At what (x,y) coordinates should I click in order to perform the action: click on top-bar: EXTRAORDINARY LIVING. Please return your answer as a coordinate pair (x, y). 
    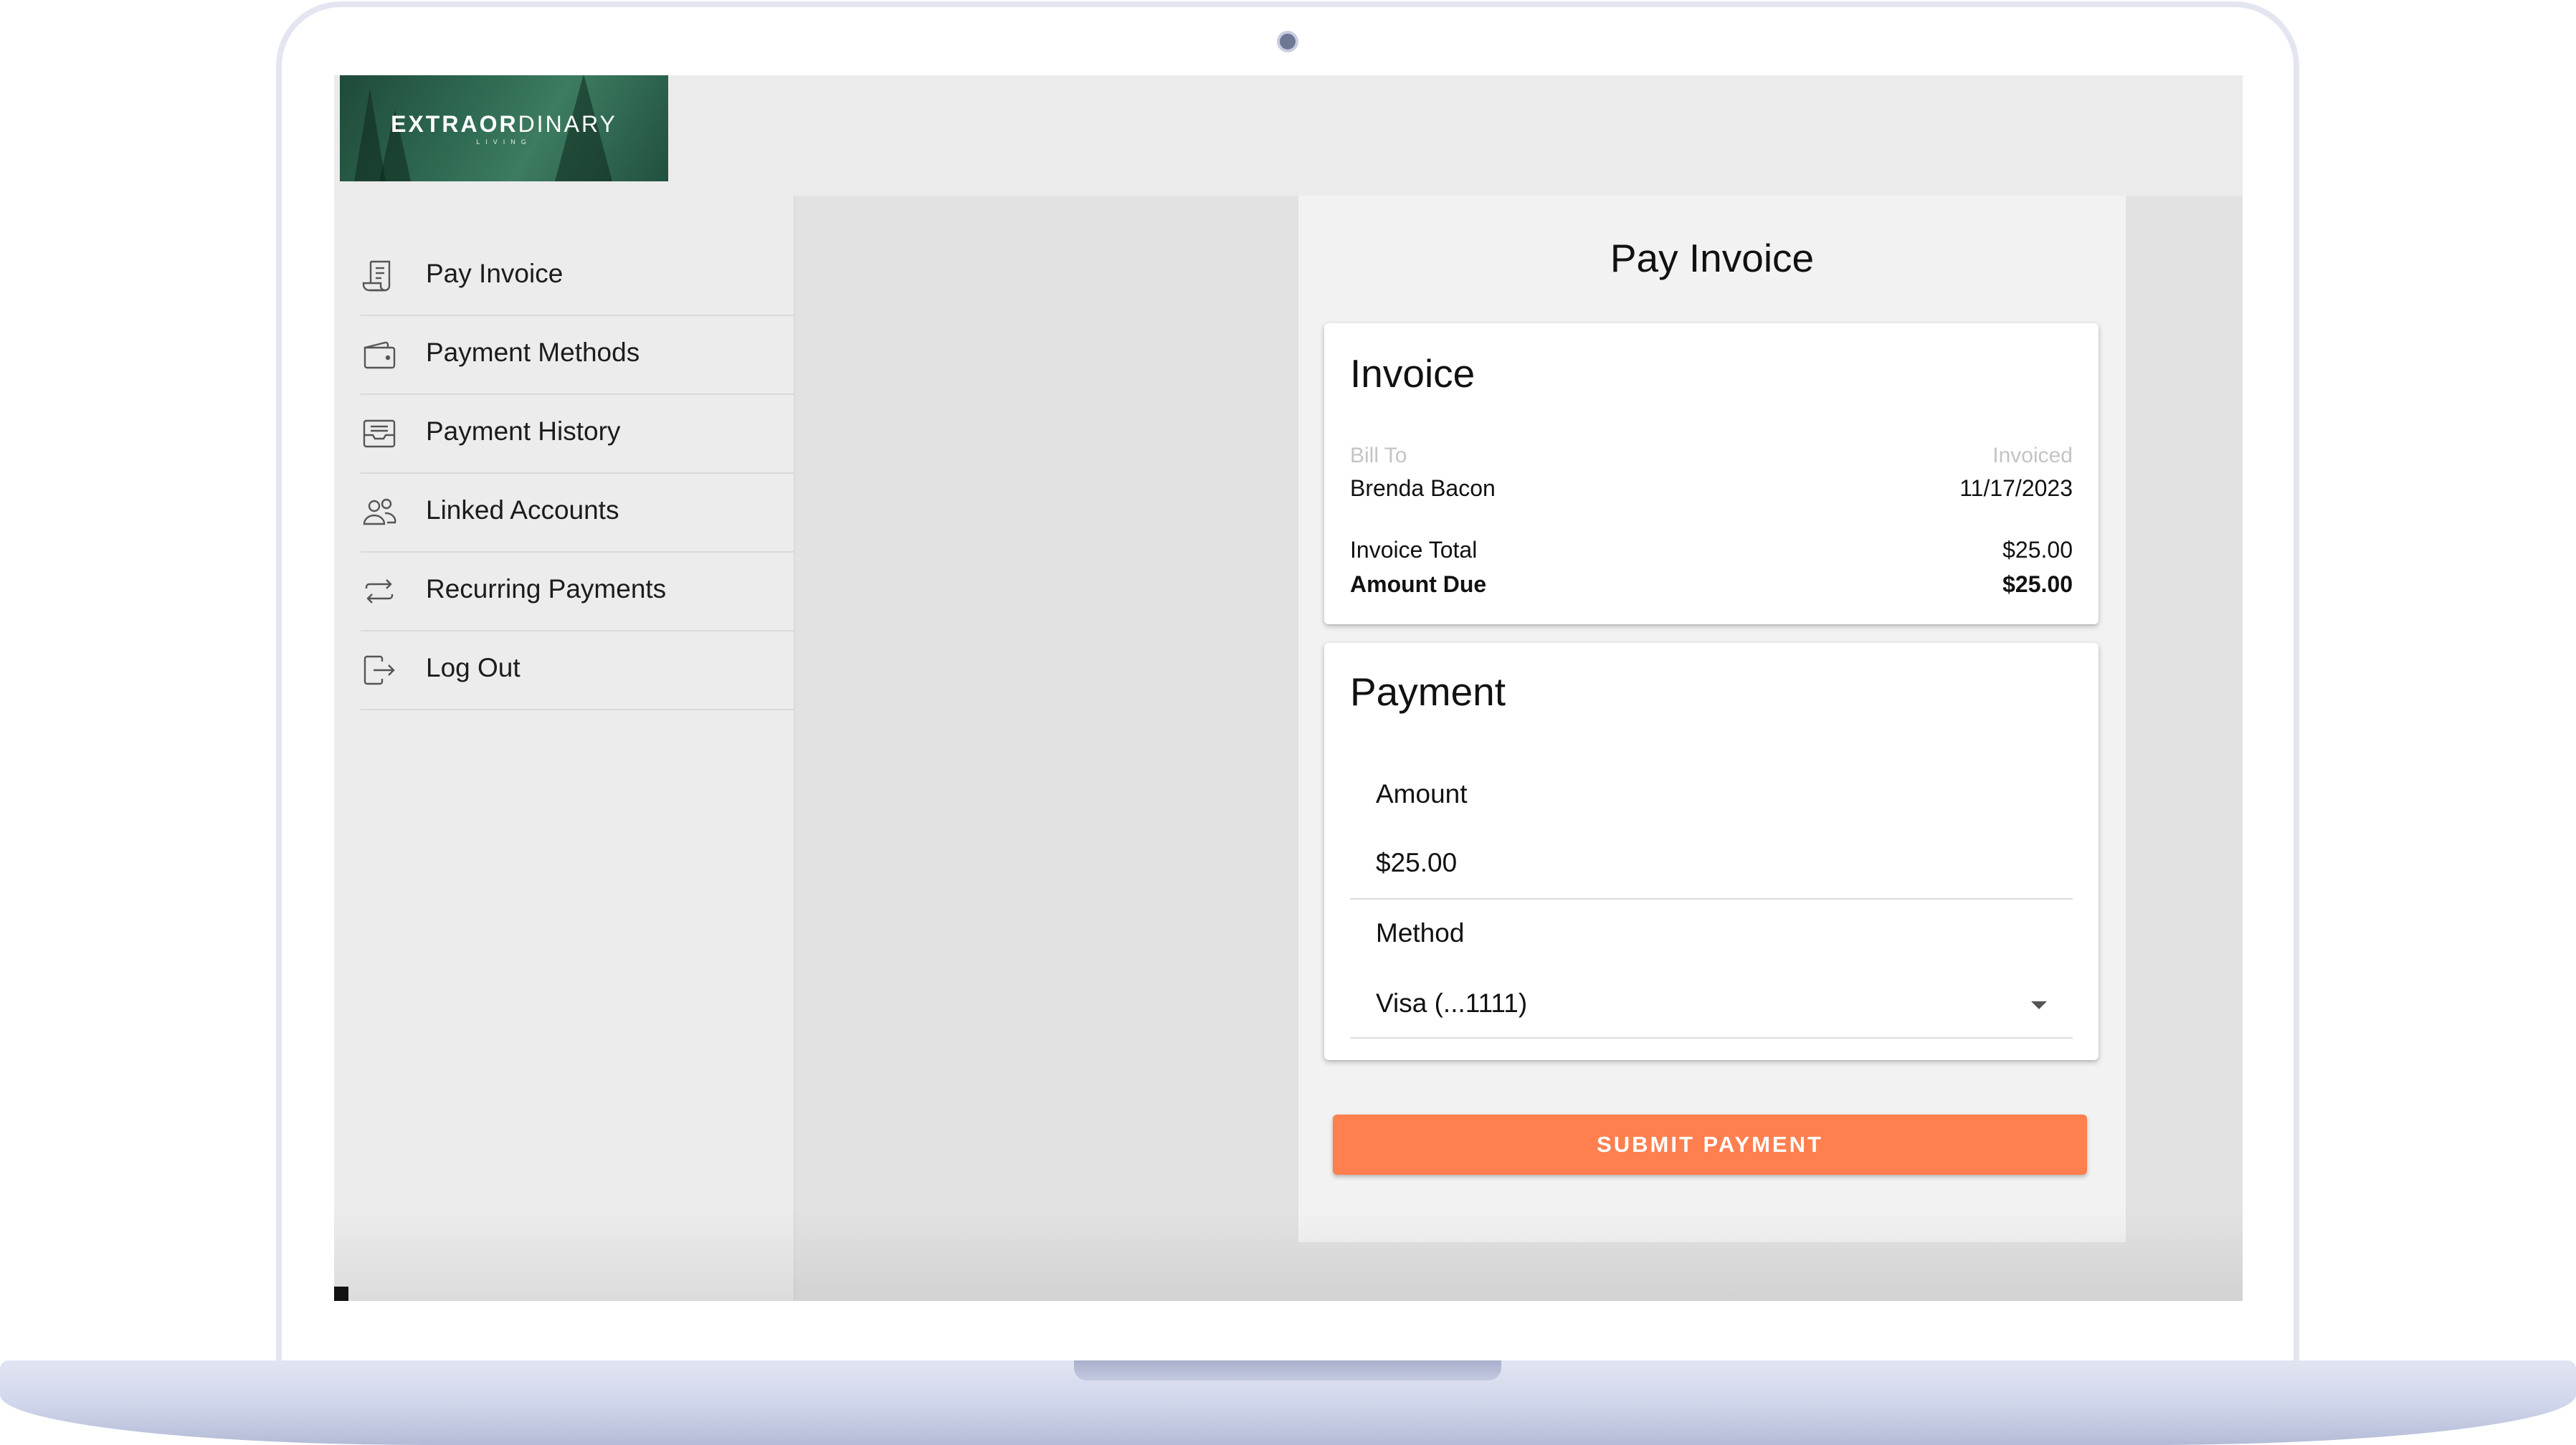
    Looking at the image, I should click on (1288, 135).